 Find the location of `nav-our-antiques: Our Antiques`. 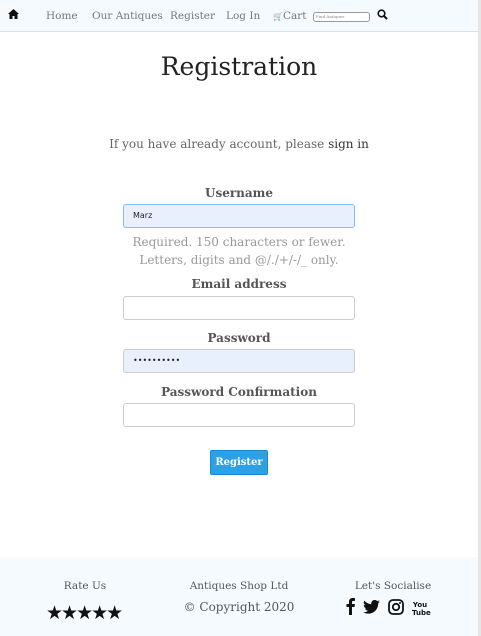

nav-our-antiques: Our Antiques is located at coordinates (127, 16).